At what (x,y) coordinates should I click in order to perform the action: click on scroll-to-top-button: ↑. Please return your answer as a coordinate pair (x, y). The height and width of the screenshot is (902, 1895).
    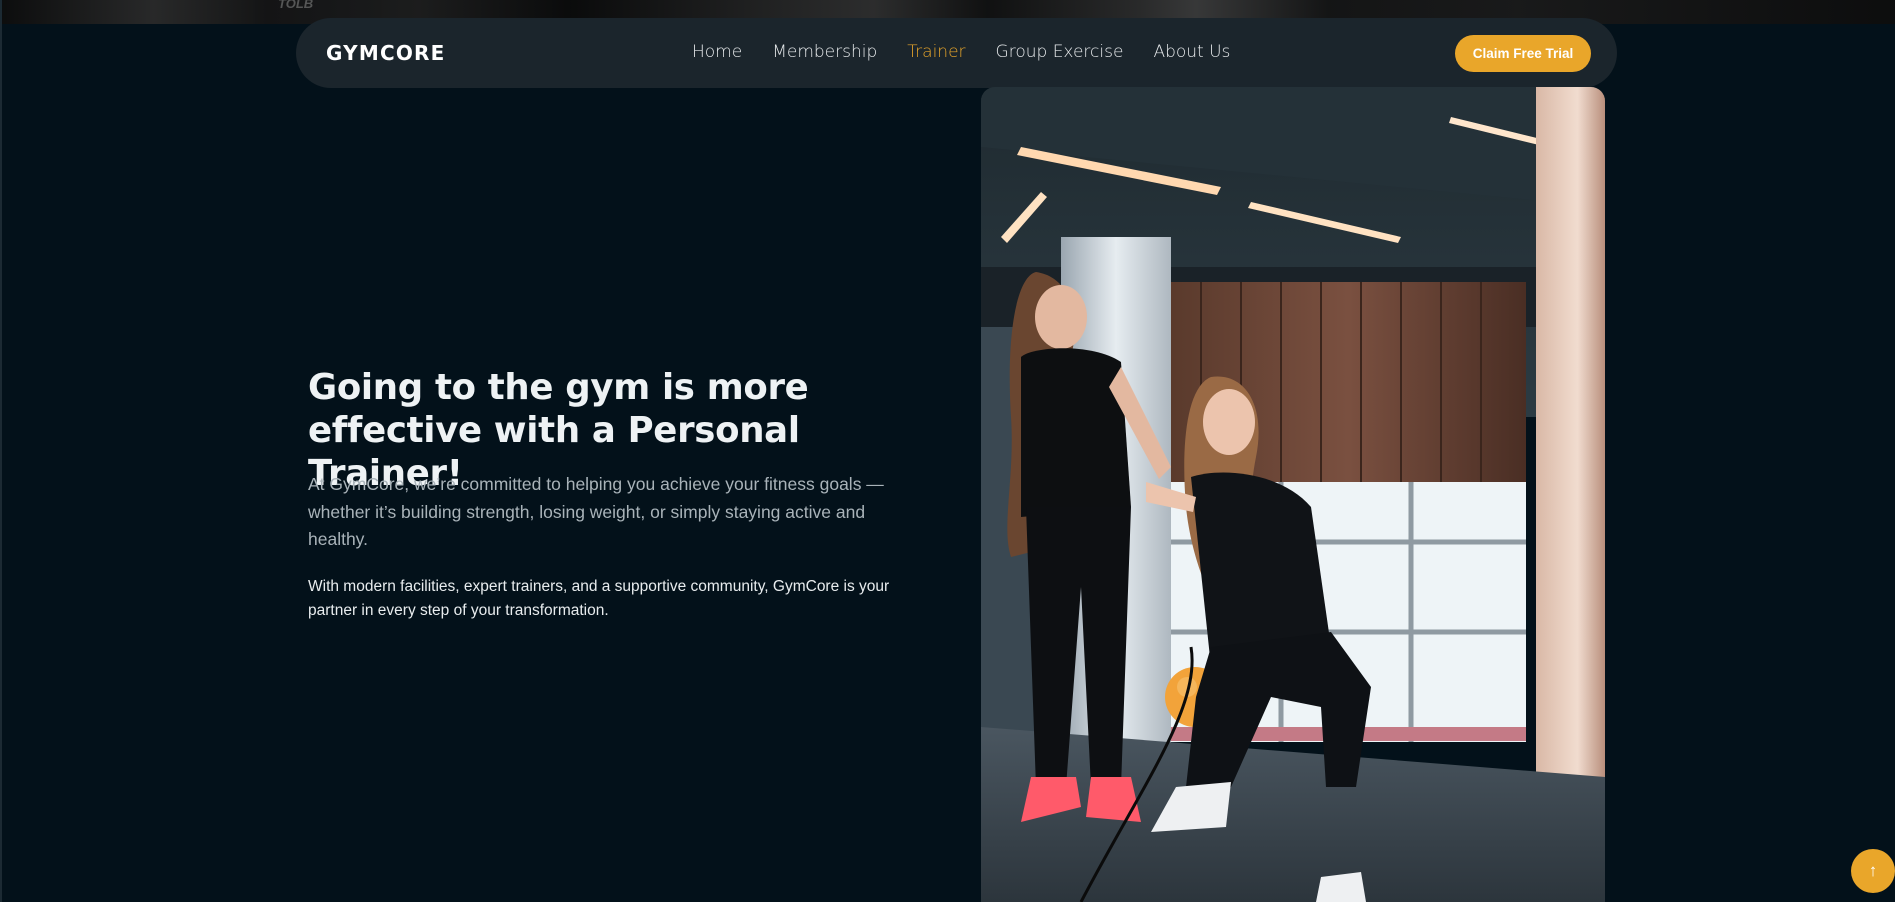
    Looking at the image, I should click on (1873, 871).